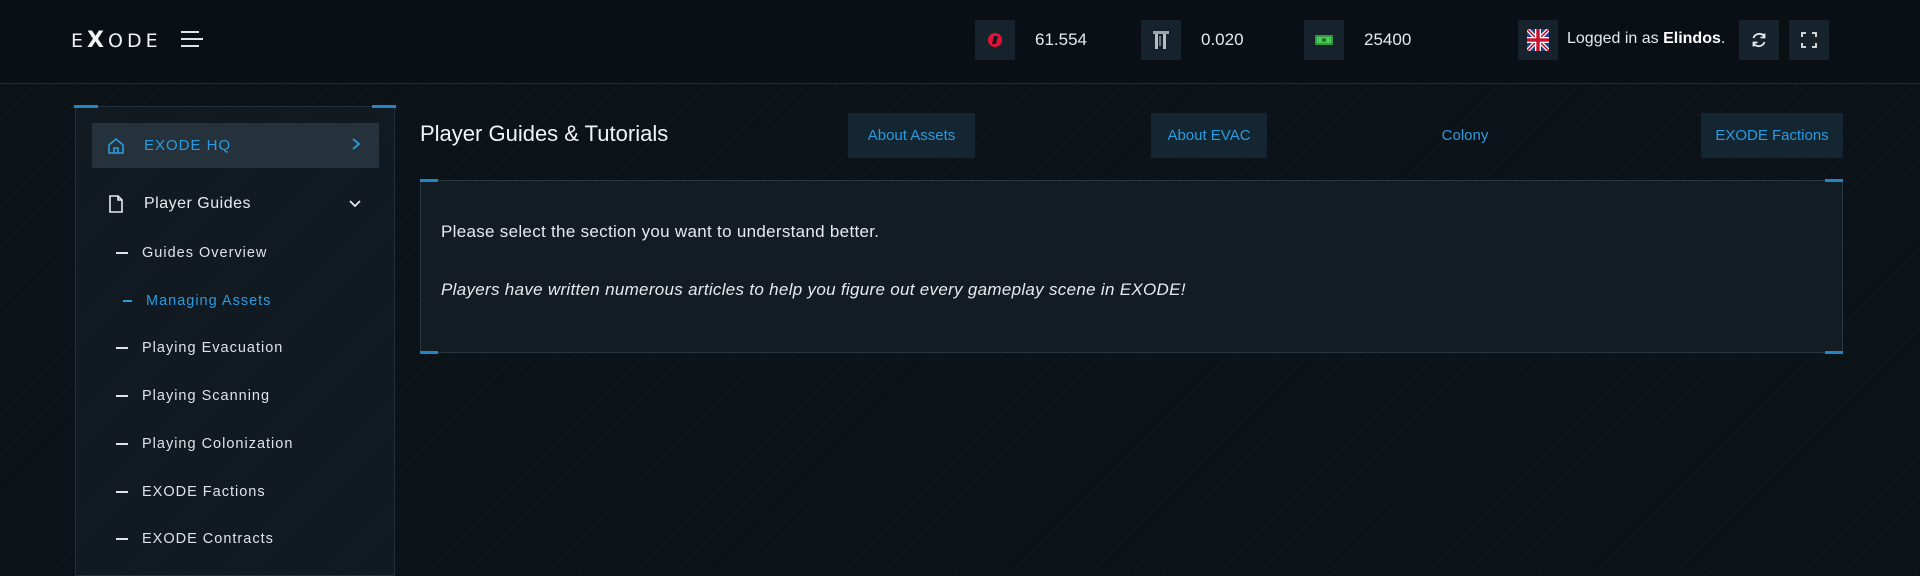 The image size is (1920, 576). What do you see at coordinates (1809, 40) in the screenshot?
I see `fullscreen-icon` at bounding box center [1809, 40].